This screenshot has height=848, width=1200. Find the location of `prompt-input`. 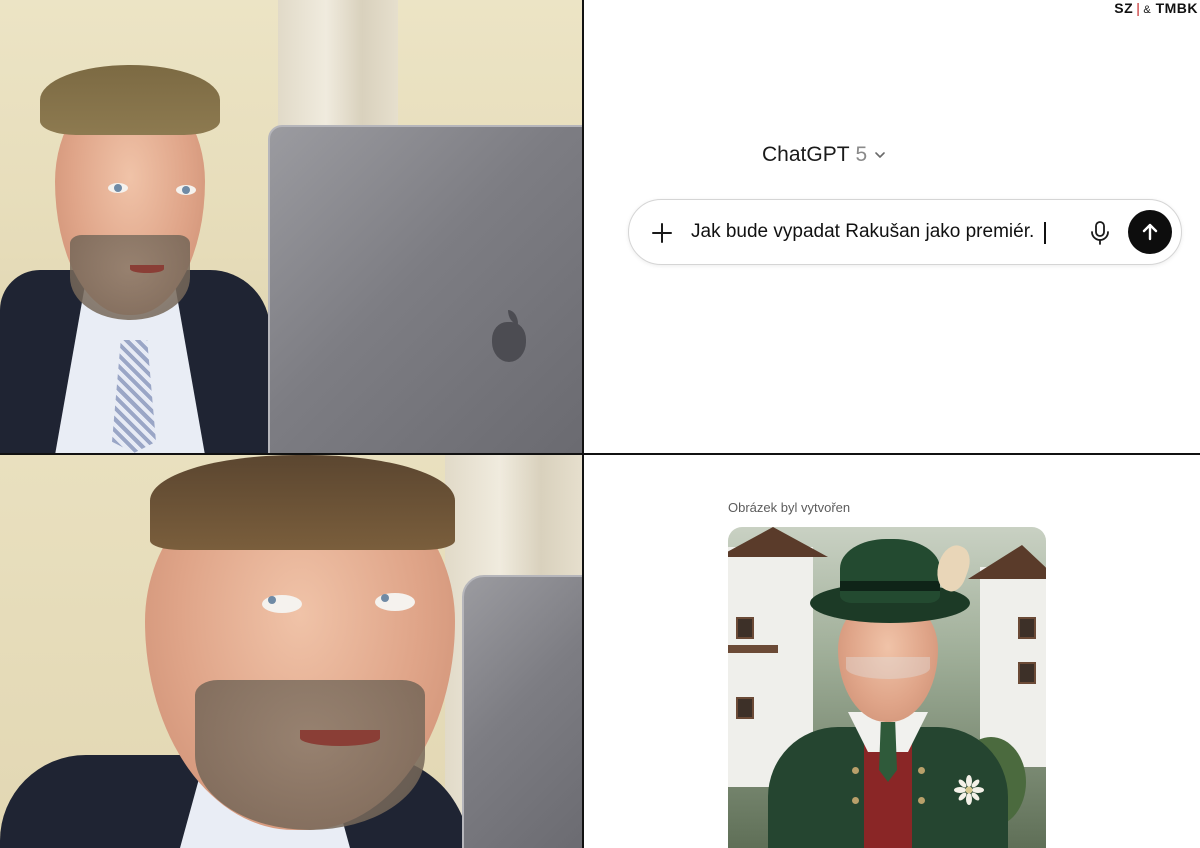

prompt-input is located at coordinates (881, 232).